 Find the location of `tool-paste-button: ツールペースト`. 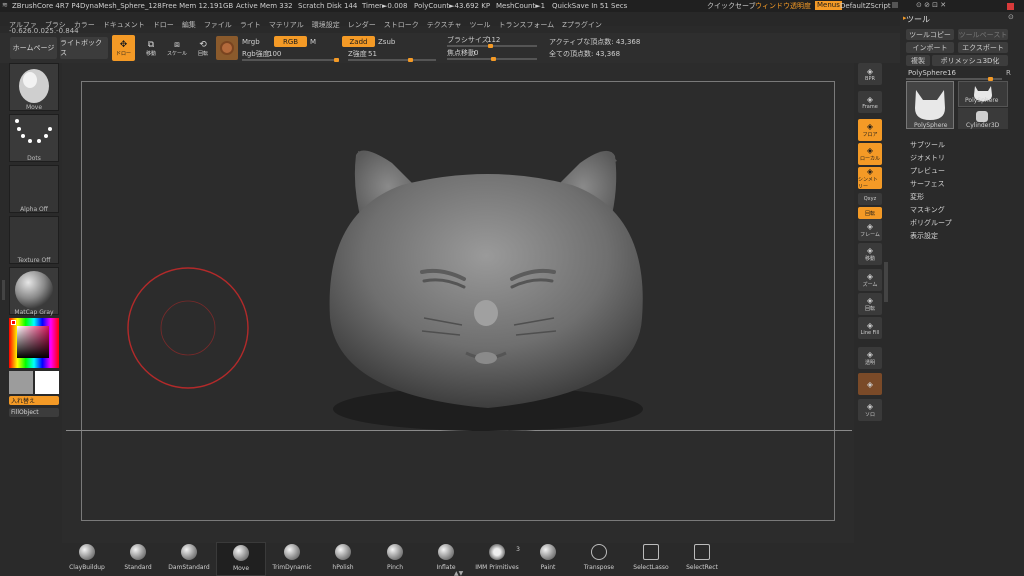

tool-paste-button: ツールペースト is located at coordinates (983, 34).